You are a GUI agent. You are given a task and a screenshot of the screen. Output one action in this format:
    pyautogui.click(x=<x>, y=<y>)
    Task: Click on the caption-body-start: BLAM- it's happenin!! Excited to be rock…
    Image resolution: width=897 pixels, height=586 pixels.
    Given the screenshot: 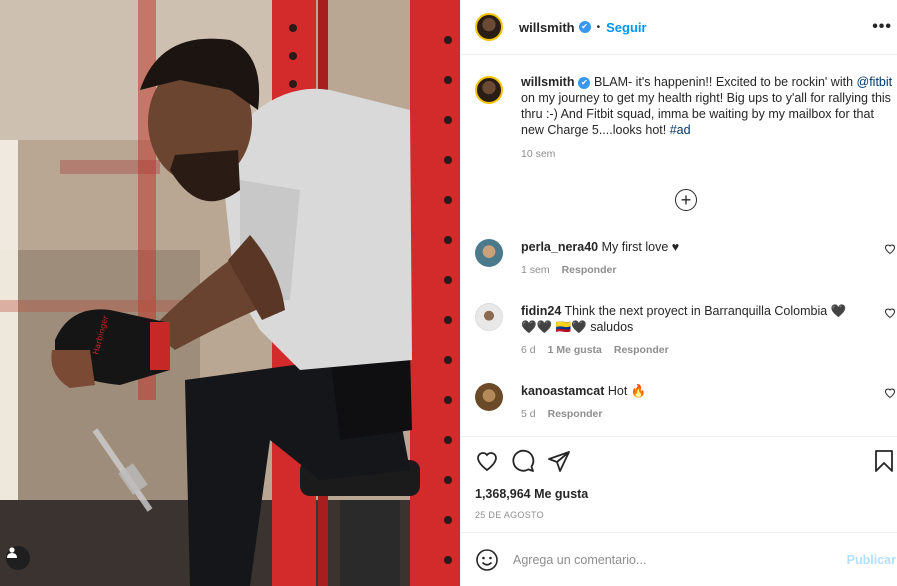 What is the action you would take?
    pyautogui.click(x=723, y=82)
    